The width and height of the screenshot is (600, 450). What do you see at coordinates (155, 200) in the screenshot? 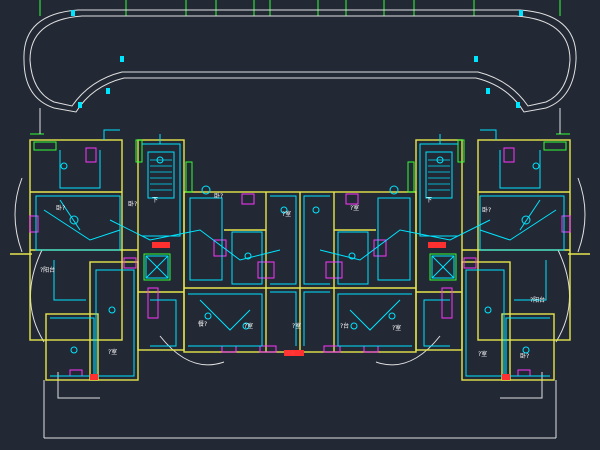
I see `label-stair-left: 下` at bounding box center [155, 200].